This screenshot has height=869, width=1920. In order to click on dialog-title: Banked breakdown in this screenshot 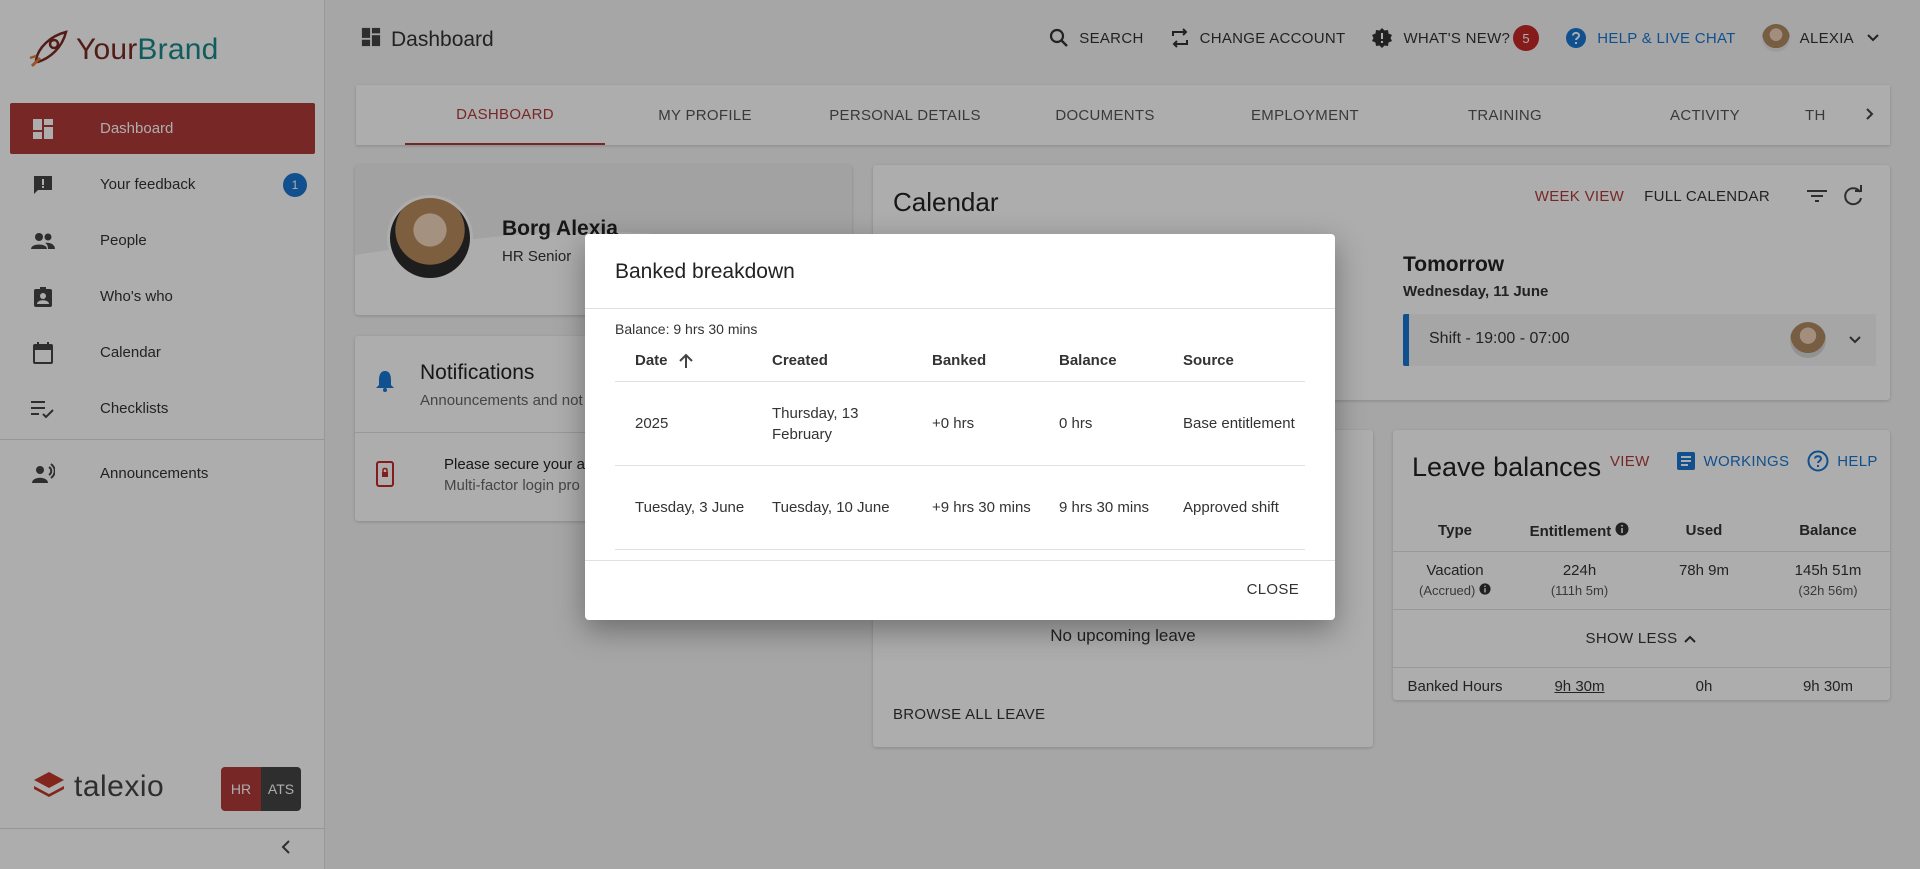, I will do `click(705, 271)`.